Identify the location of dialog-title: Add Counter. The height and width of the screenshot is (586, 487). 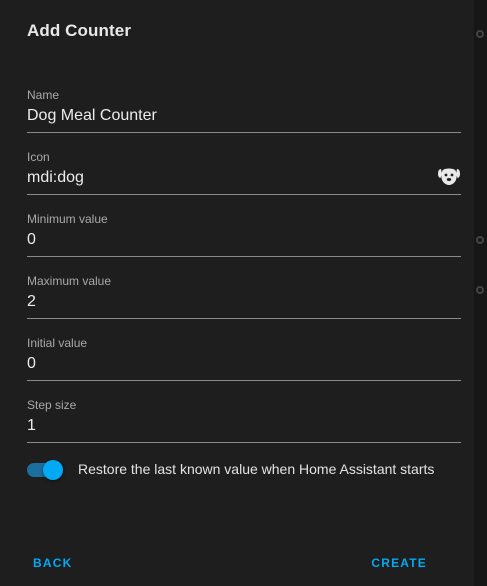
(79, 30).